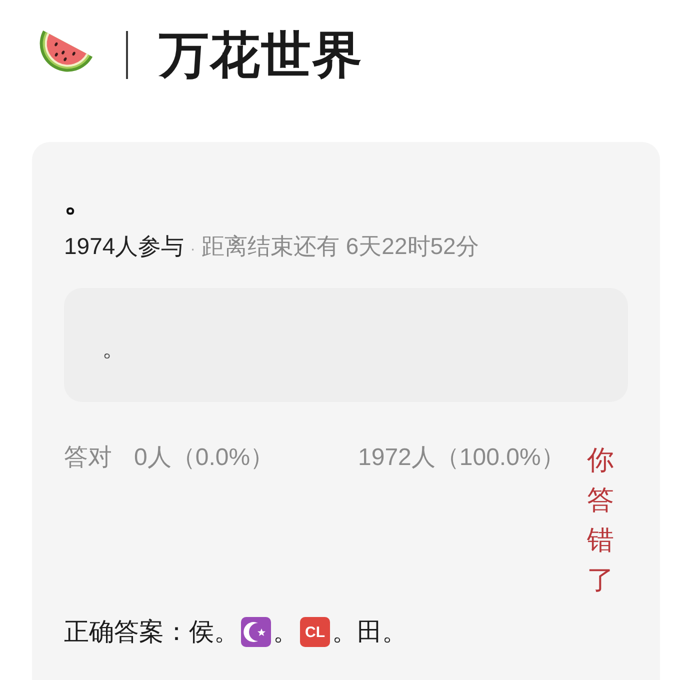 The width and height of the screenshot is (690, 680). I want to click on answer-text: 。, so click(285, 632).